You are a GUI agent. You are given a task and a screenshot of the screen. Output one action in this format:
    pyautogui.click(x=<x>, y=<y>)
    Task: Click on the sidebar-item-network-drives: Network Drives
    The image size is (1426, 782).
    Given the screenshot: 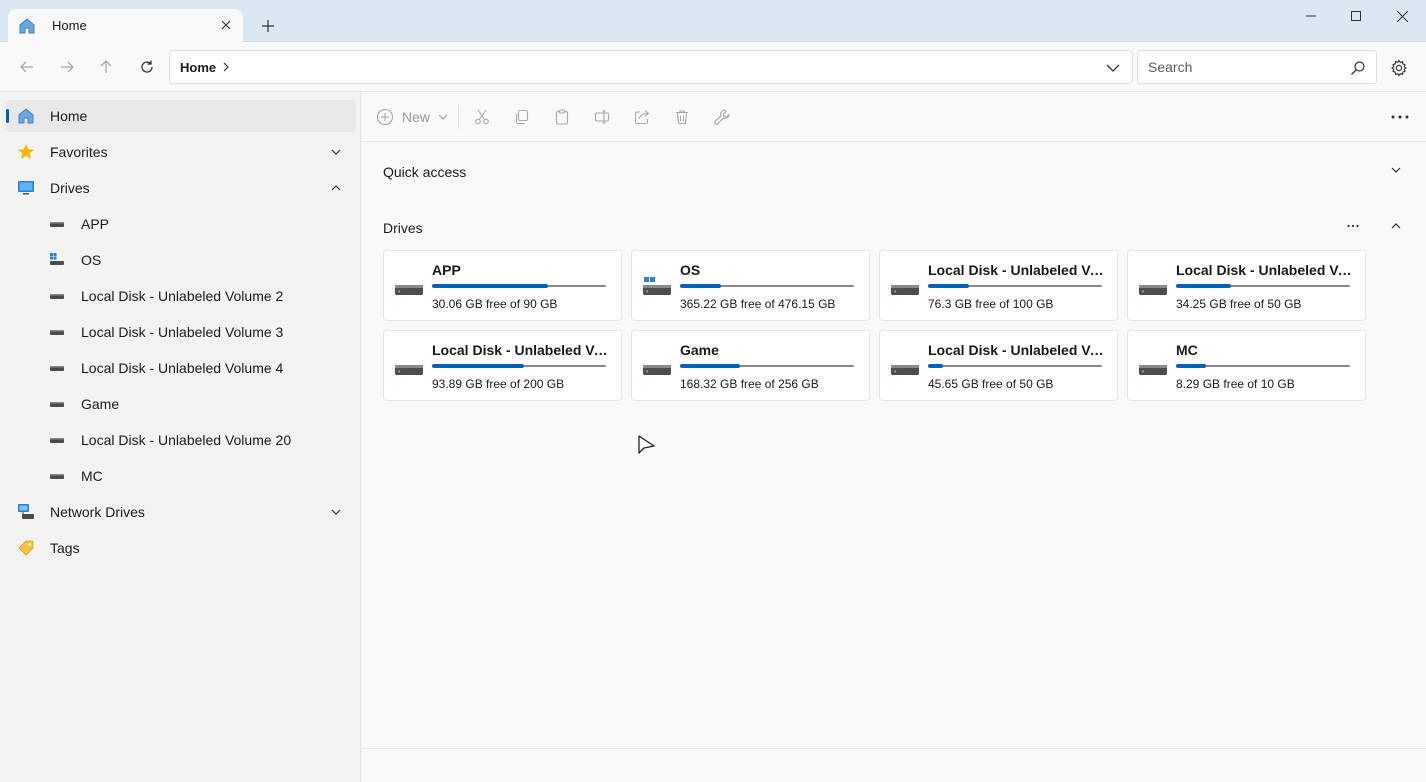 What is the action you would take?
    pyautogui.click(x=181, y=512)
    